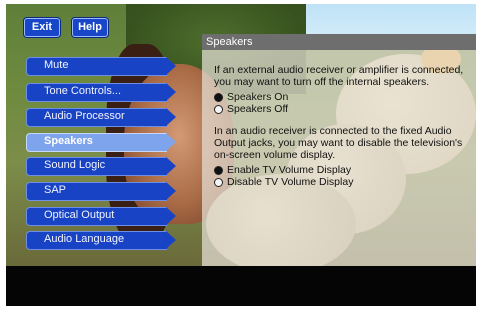 Image resolution: width=479 pixels, height=310 pixels. What do you see at coordinates (101, 191) in the screenshot?
I see `menu-item-sap: SAP` at bounding box center [101, 191].